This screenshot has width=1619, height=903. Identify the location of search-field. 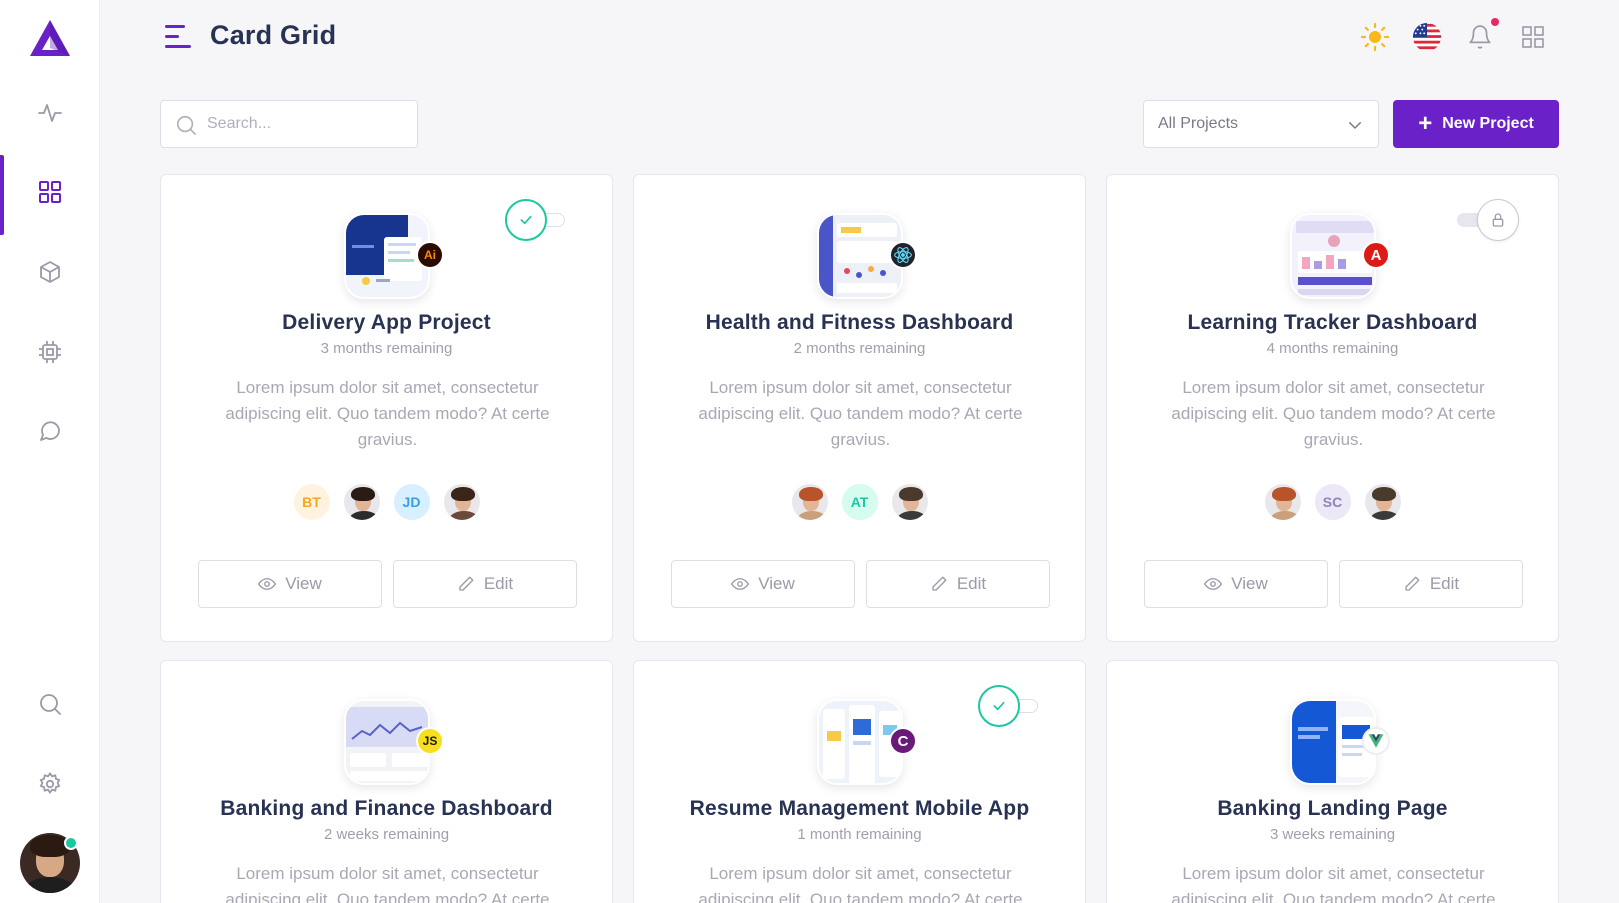
(289, 124).